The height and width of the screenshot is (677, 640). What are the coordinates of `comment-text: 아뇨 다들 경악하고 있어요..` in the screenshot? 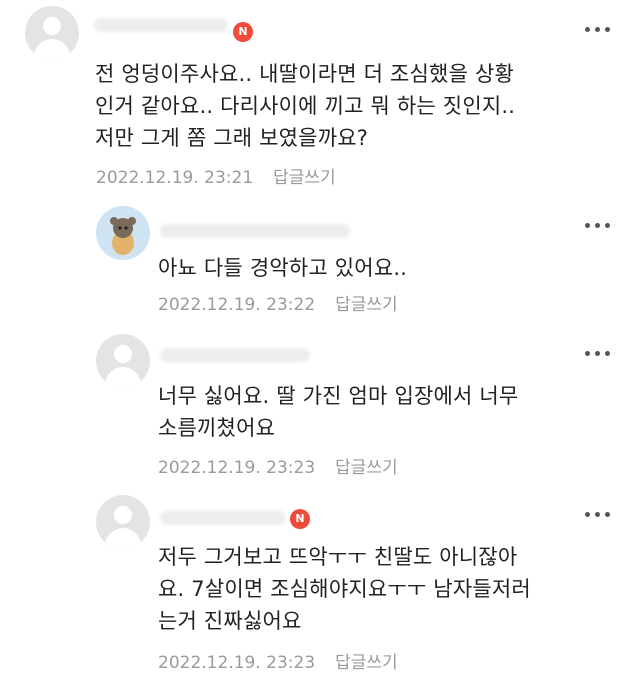 It's located at (283, 268).